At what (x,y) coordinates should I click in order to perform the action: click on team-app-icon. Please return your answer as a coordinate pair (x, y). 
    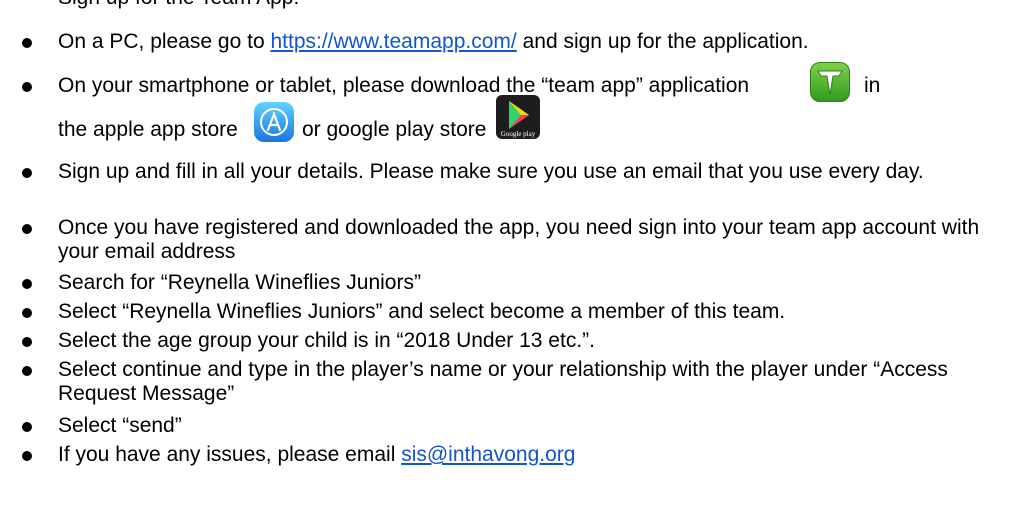
    Looking at the image, I should click on (830, 82).